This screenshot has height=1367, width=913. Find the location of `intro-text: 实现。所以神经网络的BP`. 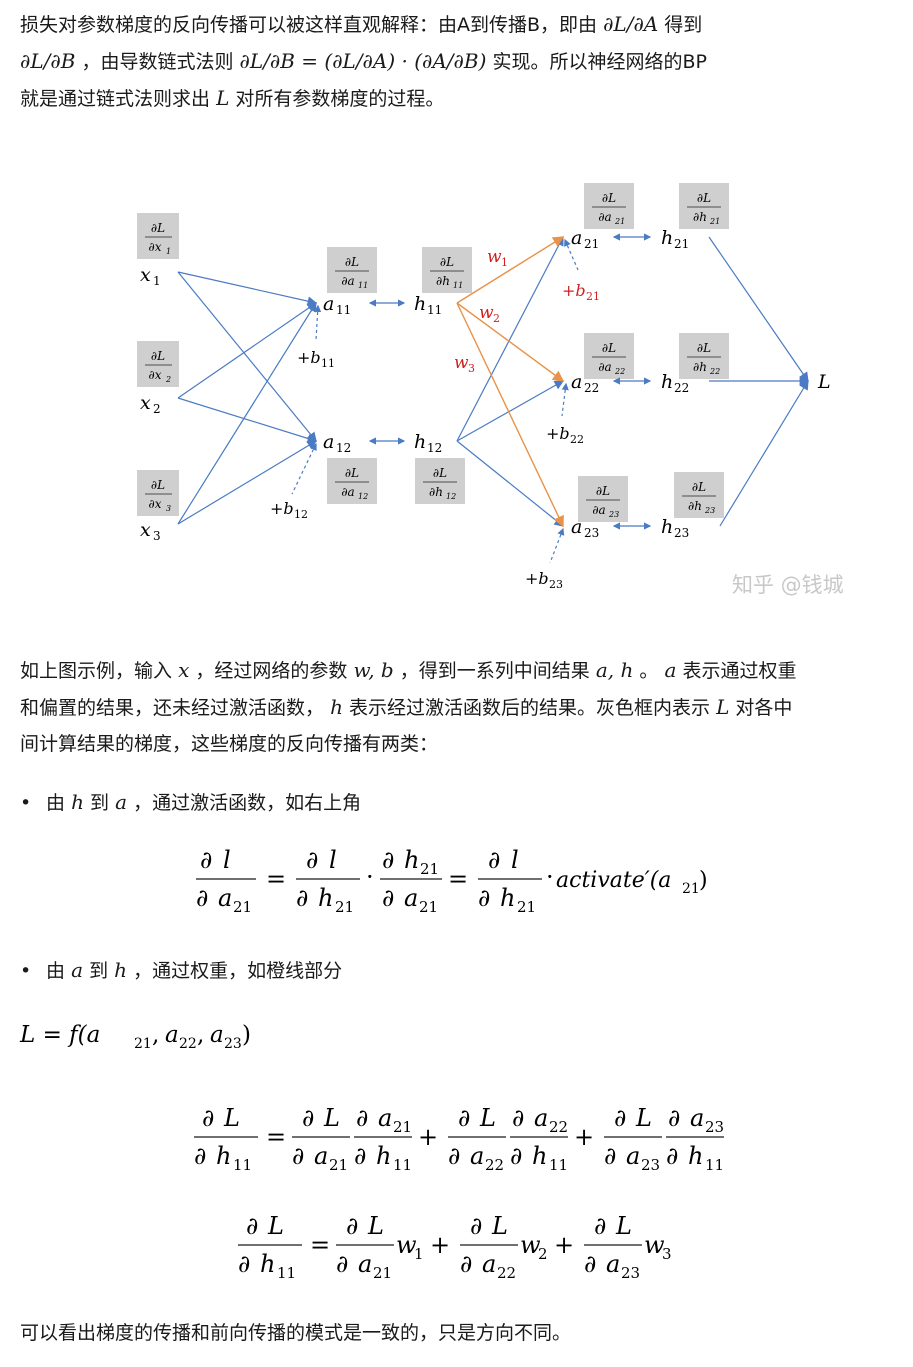

intro-text: 实现。所以神经网络的BP is located at coordinates (599, 62).